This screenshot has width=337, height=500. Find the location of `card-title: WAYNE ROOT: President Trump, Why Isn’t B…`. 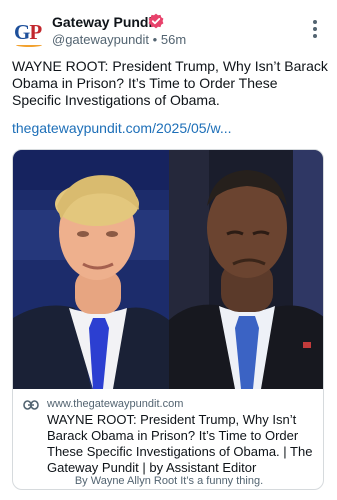

card-title: WAYNE ROOT: President Trump, Why Isn’t B… is located at coordinates (183, 444).